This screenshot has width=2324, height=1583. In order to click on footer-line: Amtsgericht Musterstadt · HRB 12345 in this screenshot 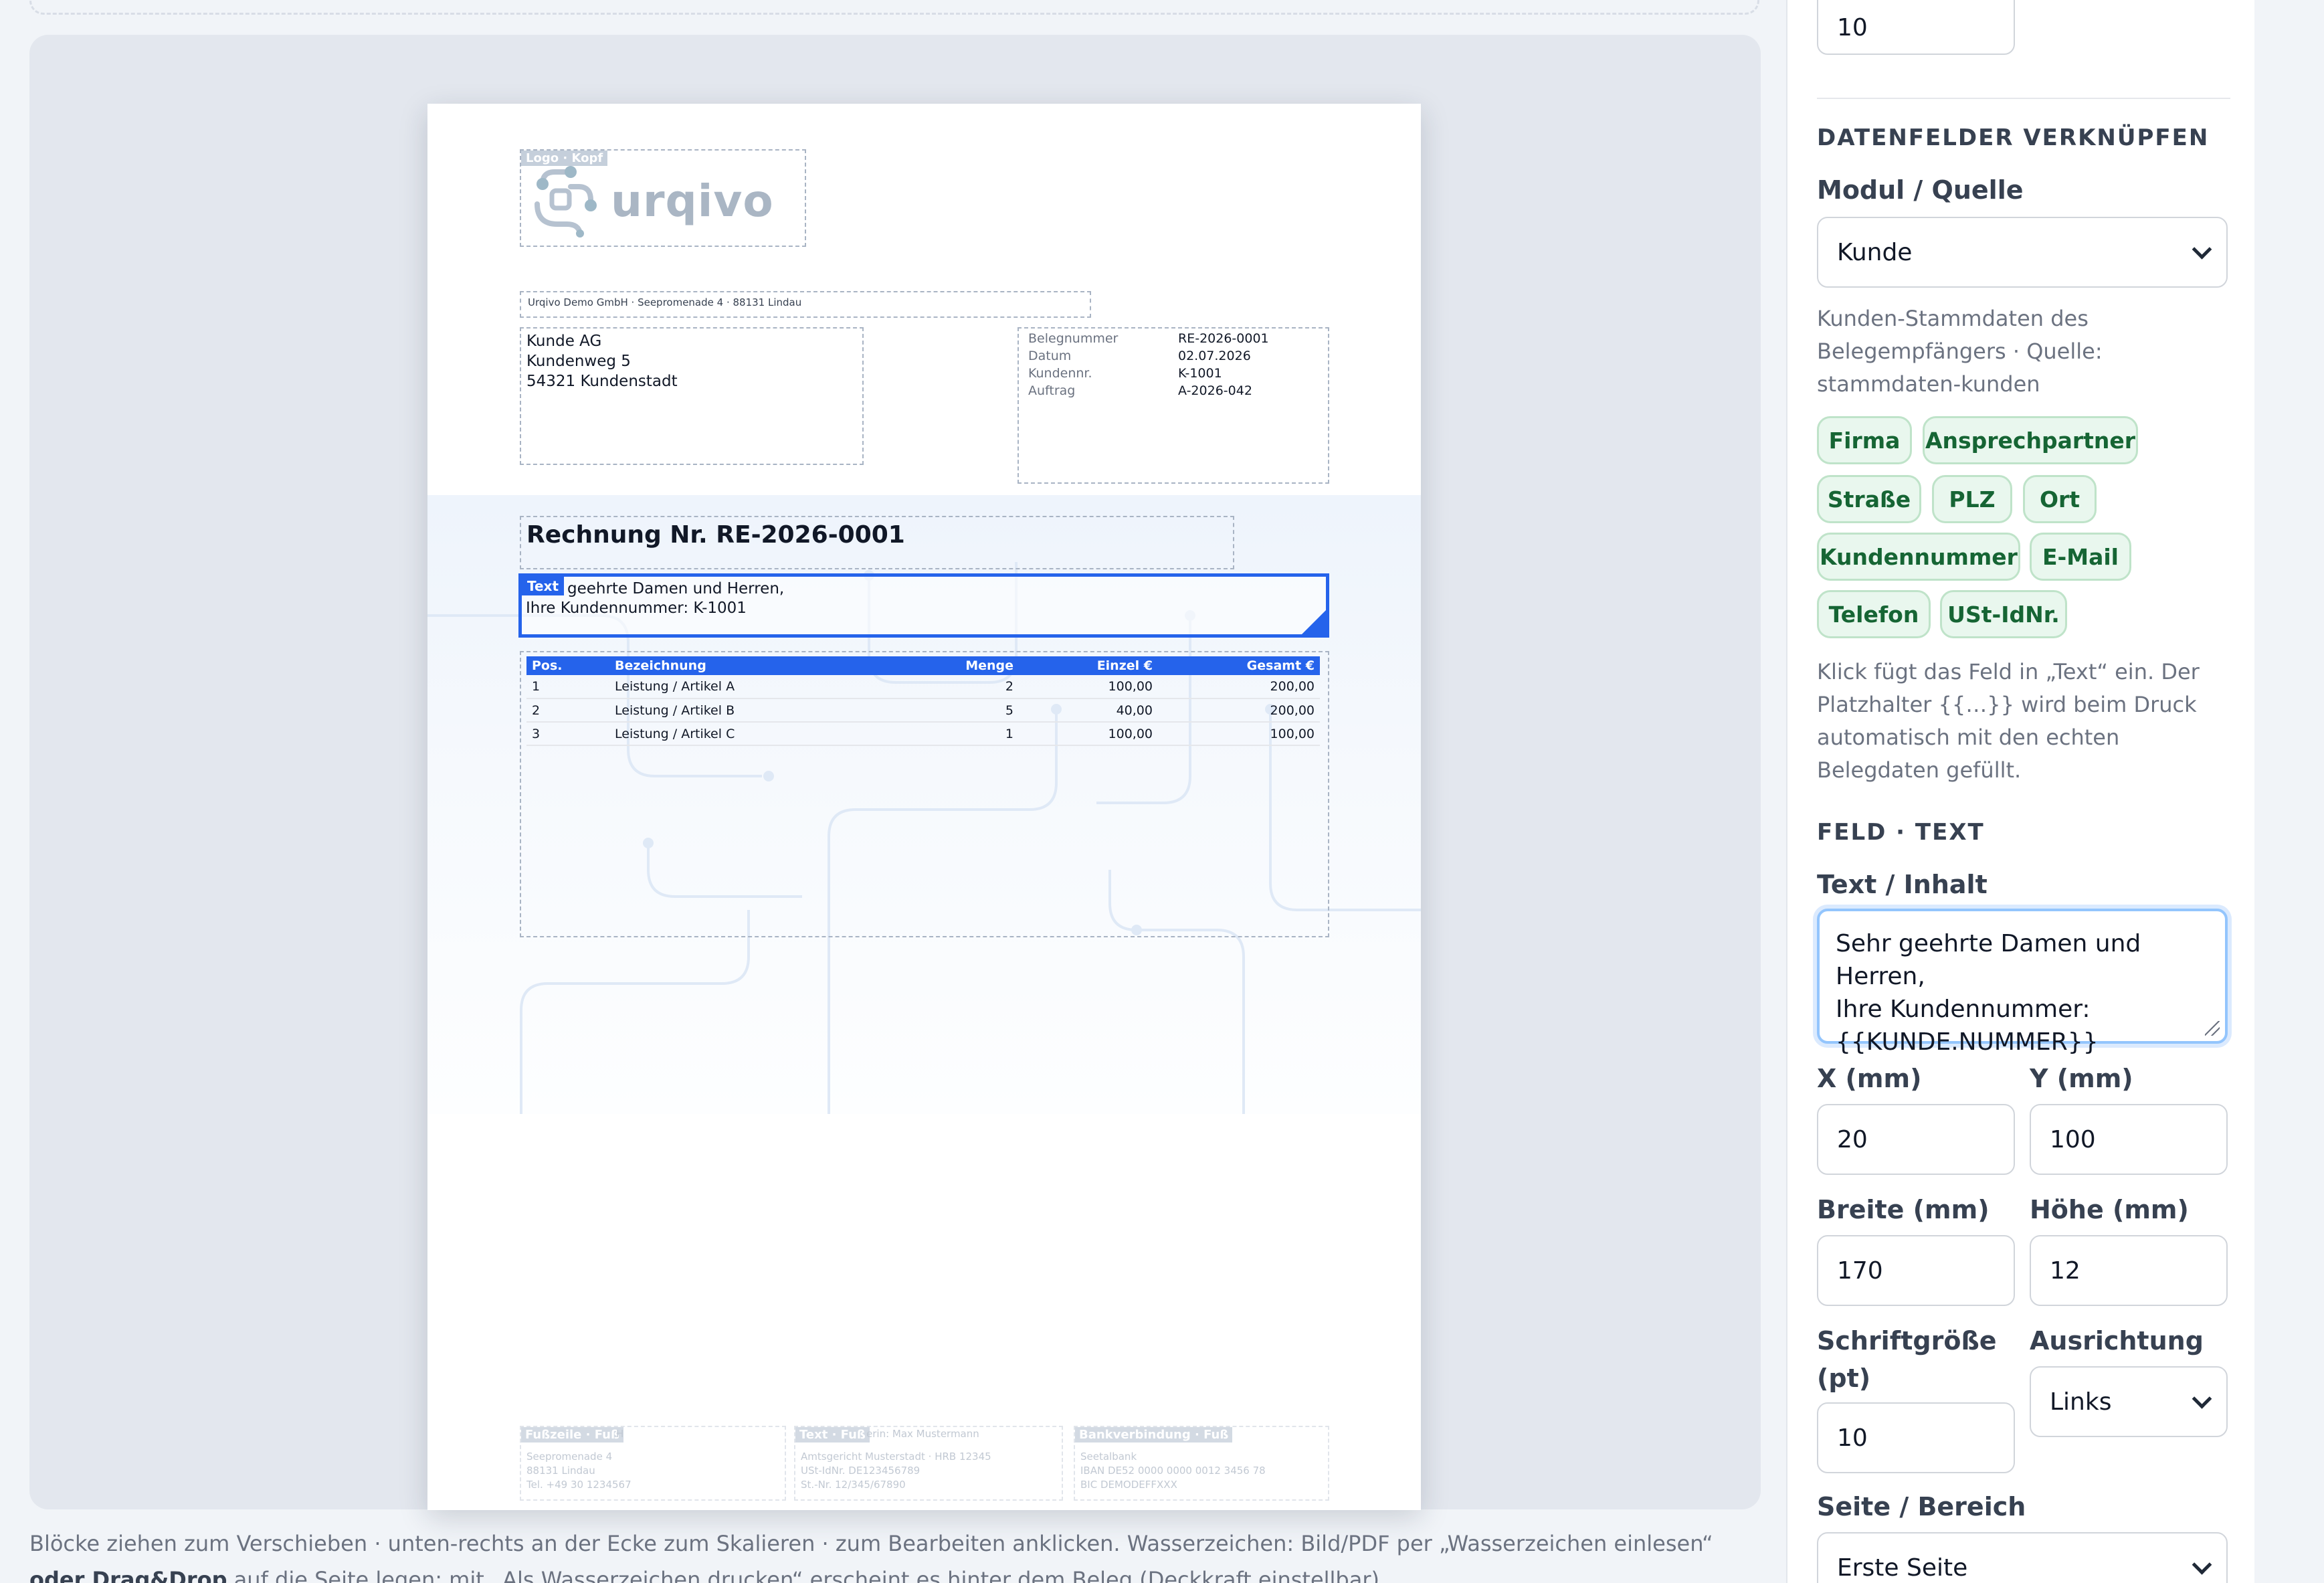, I will do `click(896, 1457)`.